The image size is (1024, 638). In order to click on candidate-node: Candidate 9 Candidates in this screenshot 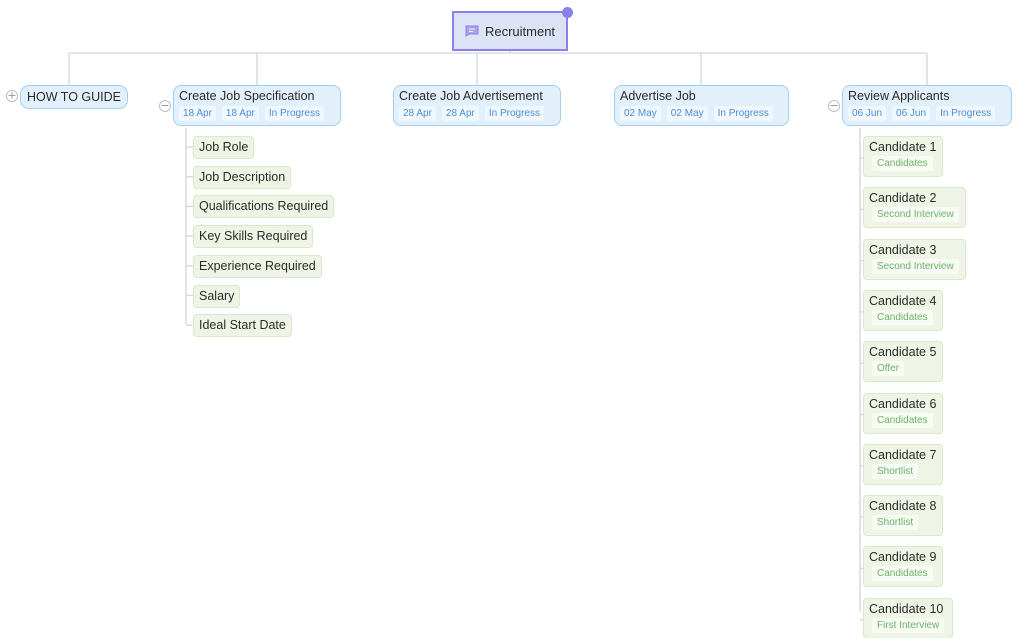, I will do `click(903, 567)`.